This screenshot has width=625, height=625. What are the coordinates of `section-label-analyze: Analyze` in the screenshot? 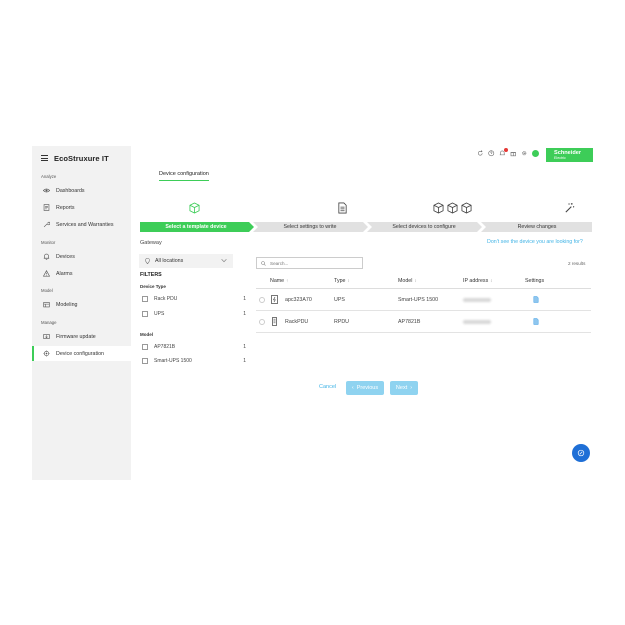 It's located at (49, 176).